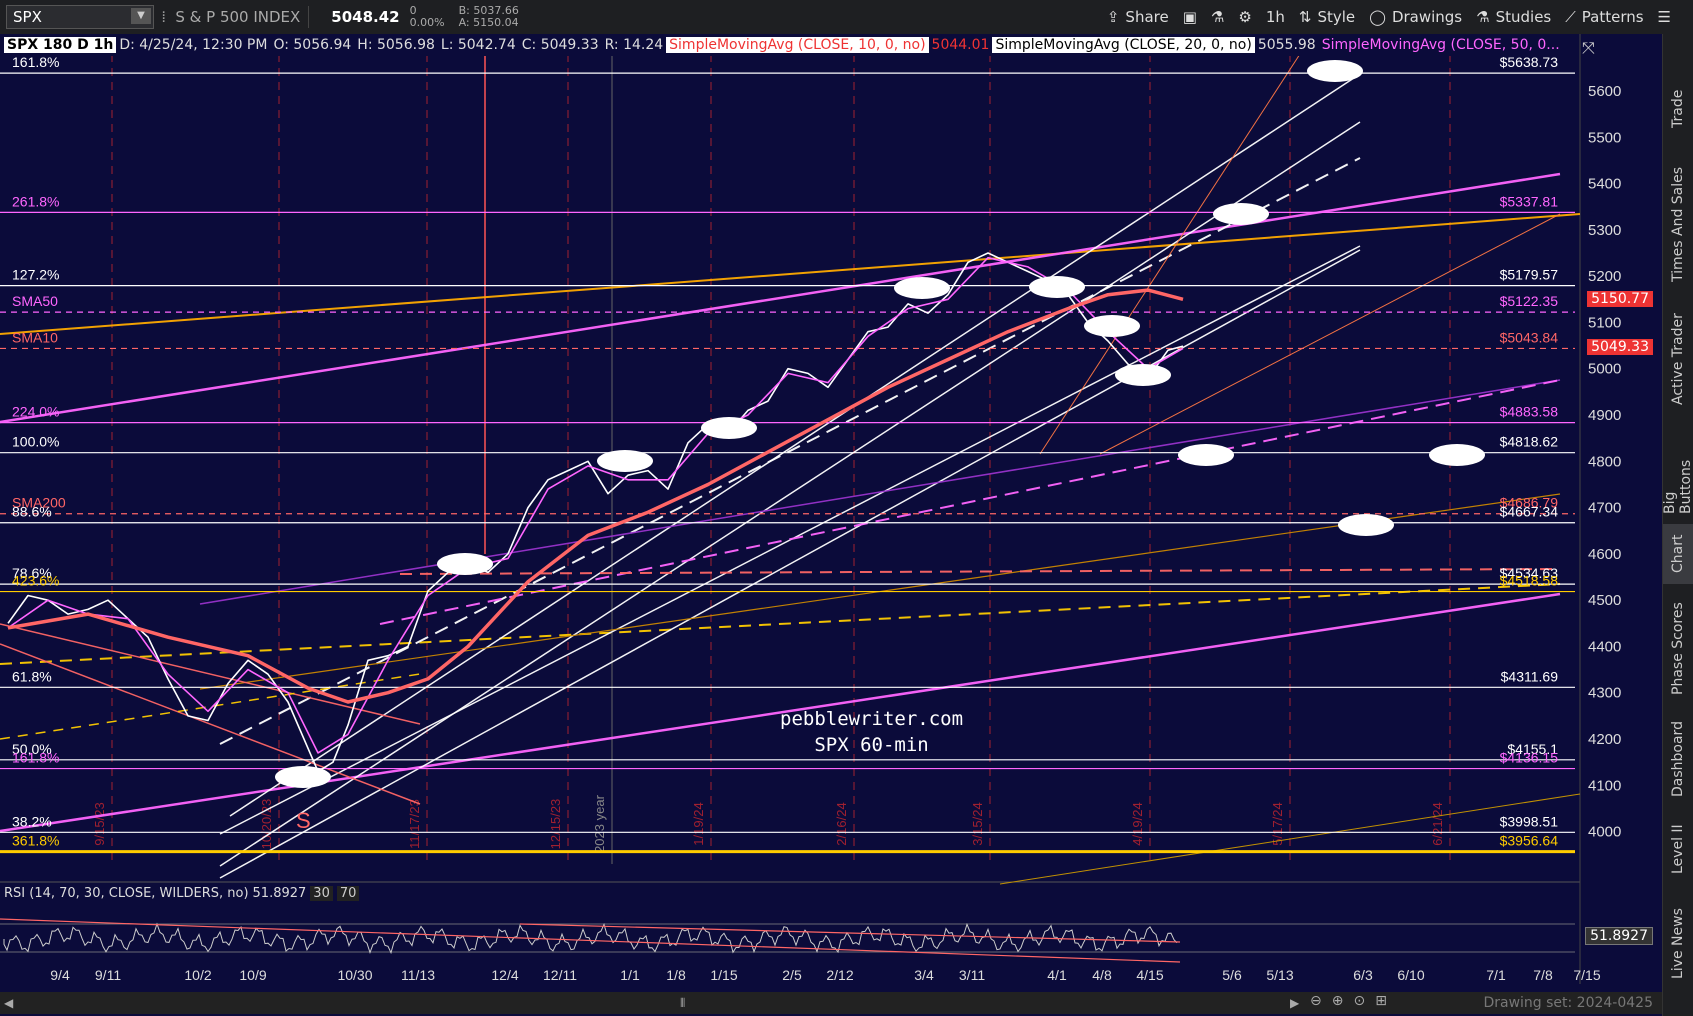  Describe the element at coordinates (1604, 508) in the screenshot. I see `y-tick-label: 4700` at that location.